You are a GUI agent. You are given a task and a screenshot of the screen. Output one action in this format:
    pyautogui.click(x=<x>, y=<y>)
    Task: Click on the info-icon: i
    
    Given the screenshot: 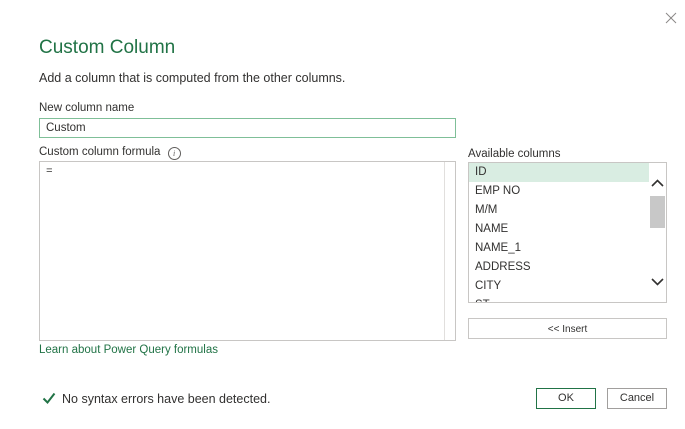 What is the action you would take?
    pyautogui.click(x=174, y=153)
    